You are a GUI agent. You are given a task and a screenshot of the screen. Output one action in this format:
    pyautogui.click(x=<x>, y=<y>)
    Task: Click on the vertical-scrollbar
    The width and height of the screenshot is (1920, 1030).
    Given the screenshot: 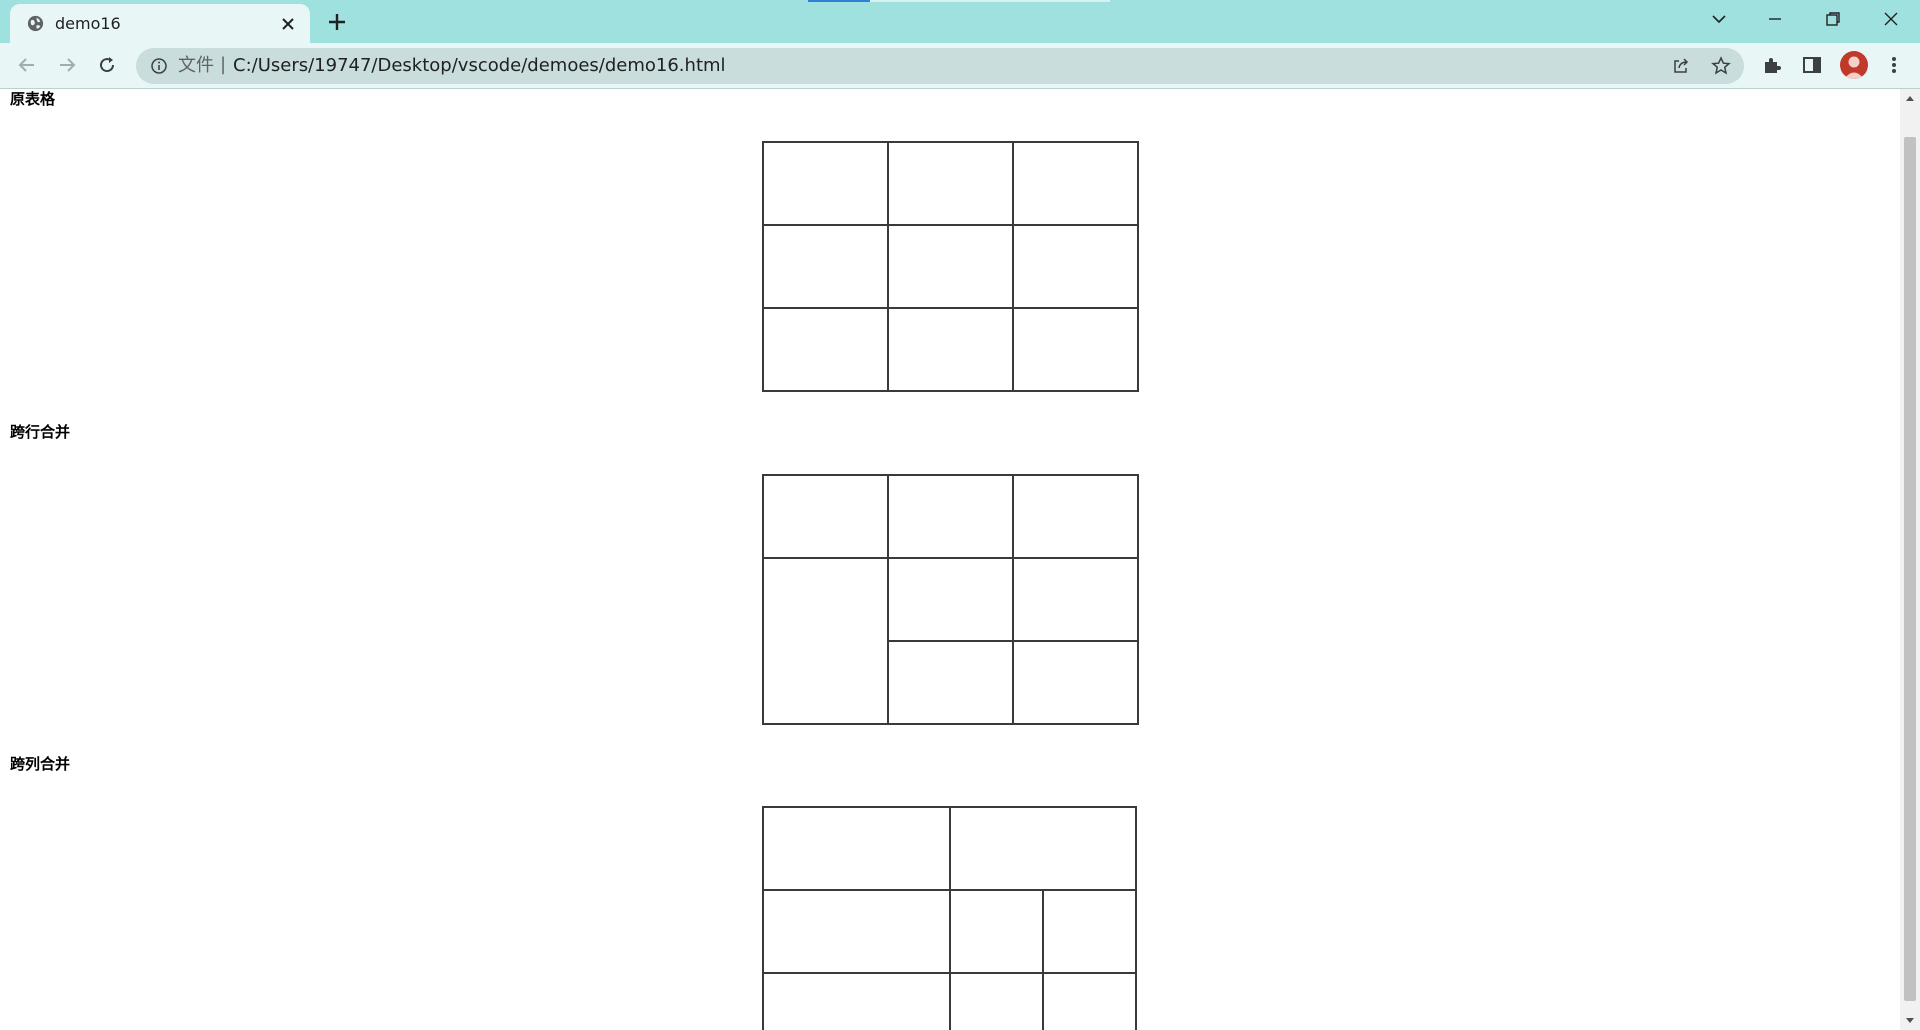 What is the action you would take?
    pyautogui.click(x=1910, y=559)
    